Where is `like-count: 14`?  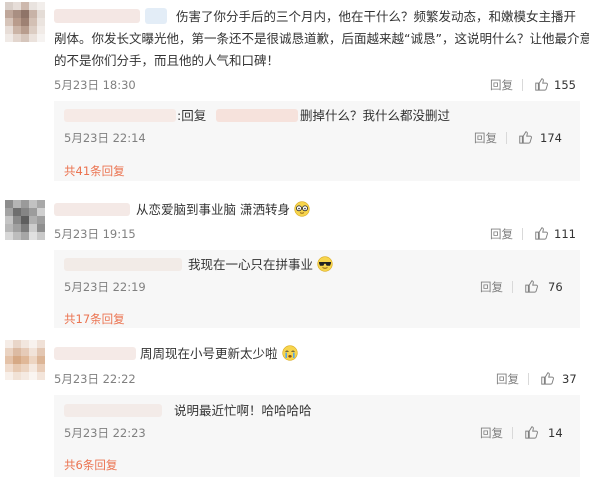
like-count: 14 is located at coordinates (555, 433).